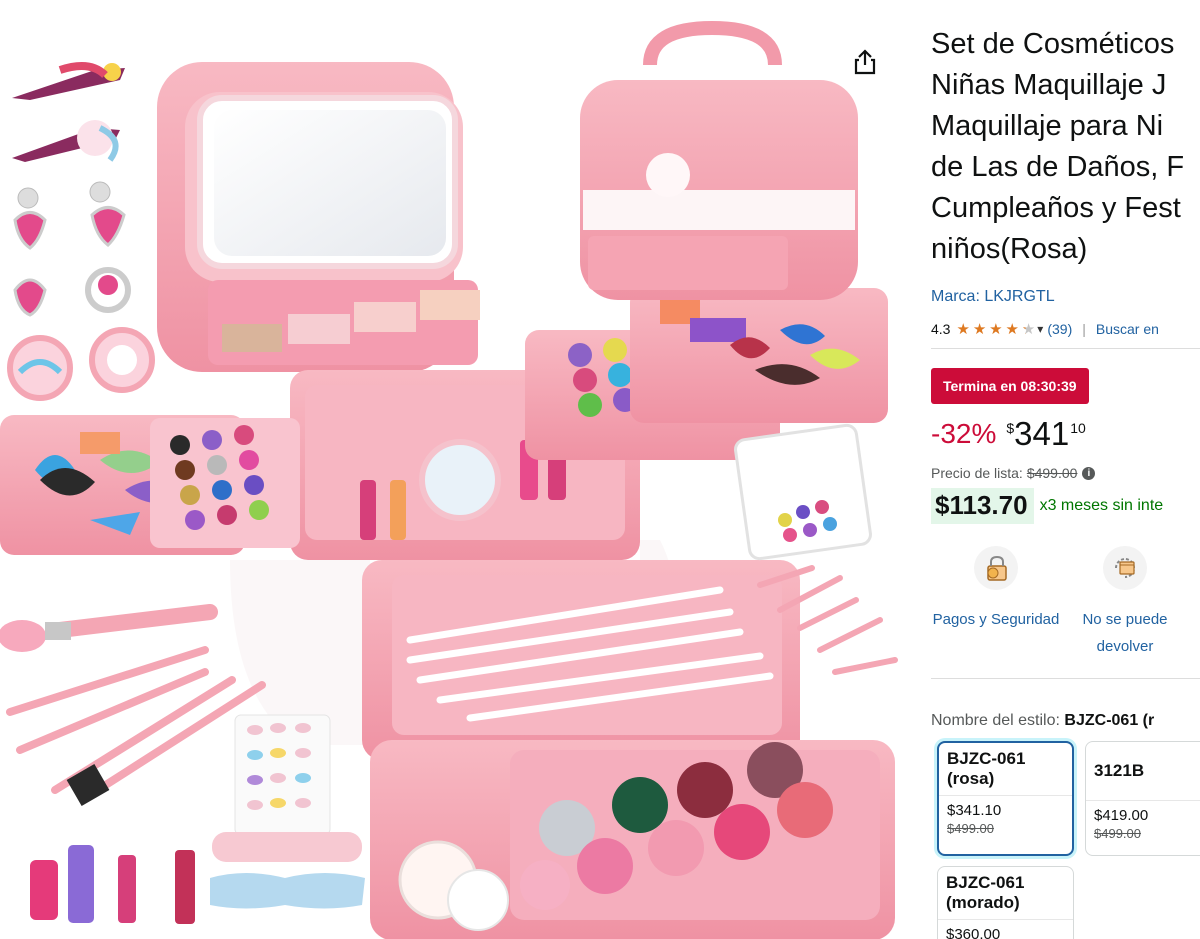 Image resolution: width=1200 pixels, height=939 pixels. Describe the element at coordinates (1052, 473) in the screenshot. I see `list-price-value: $499.00` at that location.